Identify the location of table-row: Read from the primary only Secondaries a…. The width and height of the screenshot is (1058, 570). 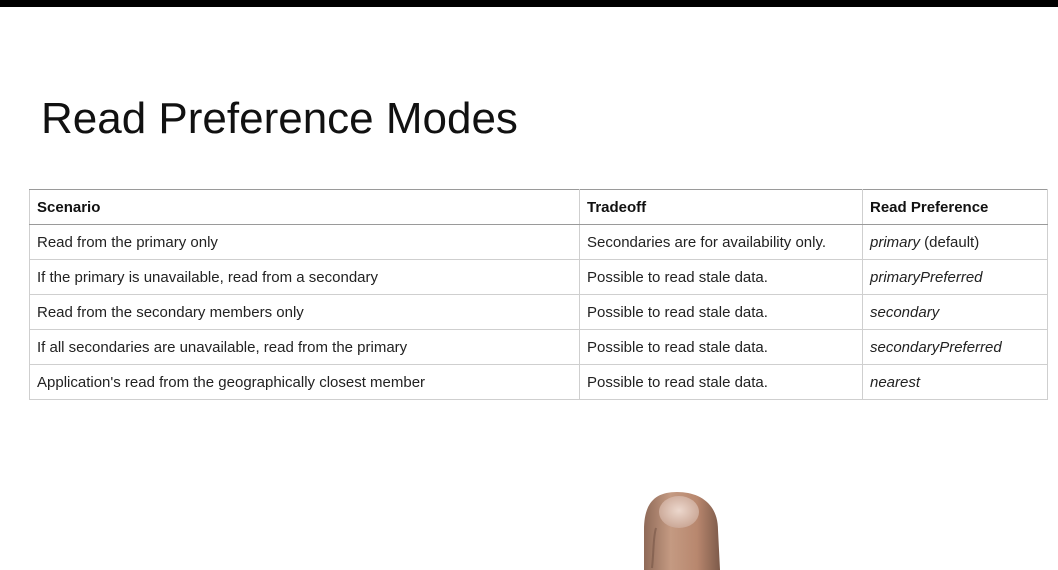
(538, 242).